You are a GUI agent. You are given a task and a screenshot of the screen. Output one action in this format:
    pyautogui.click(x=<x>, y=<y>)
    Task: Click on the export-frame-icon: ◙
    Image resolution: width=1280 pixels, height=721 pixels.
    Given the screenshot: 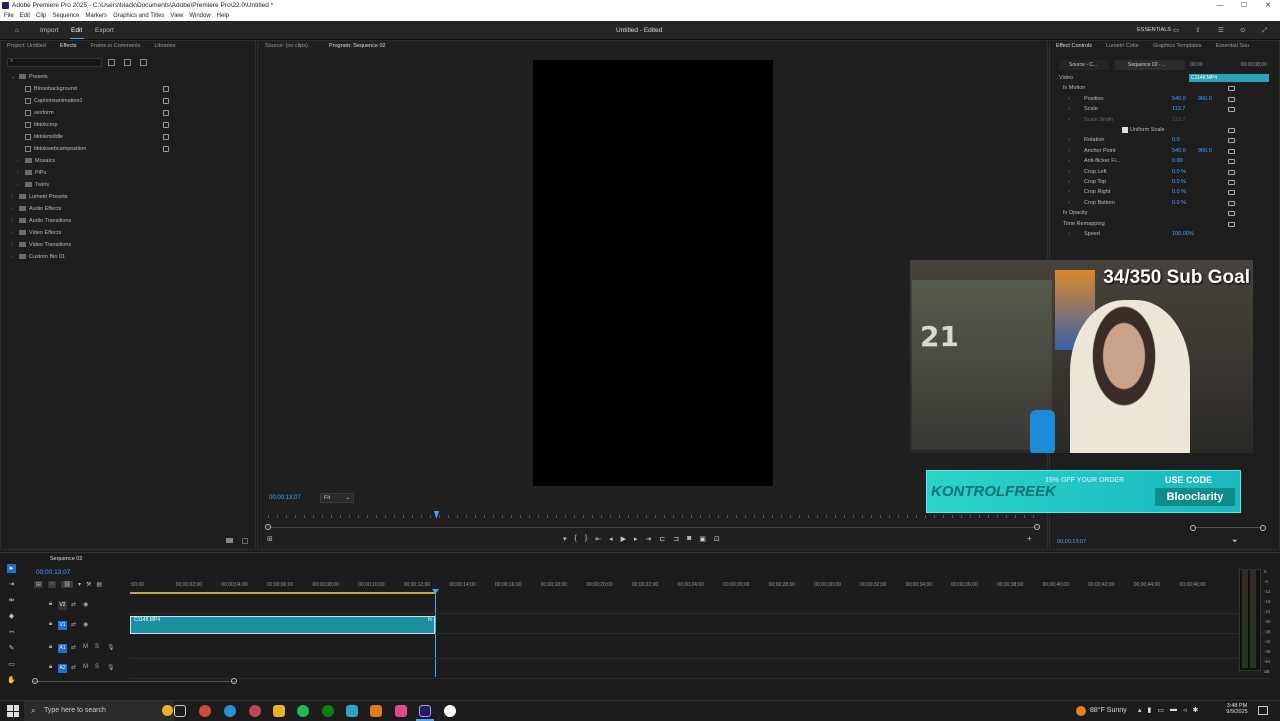 What is the action you would take?
    pyautogui.click(x=689, y=539)
    